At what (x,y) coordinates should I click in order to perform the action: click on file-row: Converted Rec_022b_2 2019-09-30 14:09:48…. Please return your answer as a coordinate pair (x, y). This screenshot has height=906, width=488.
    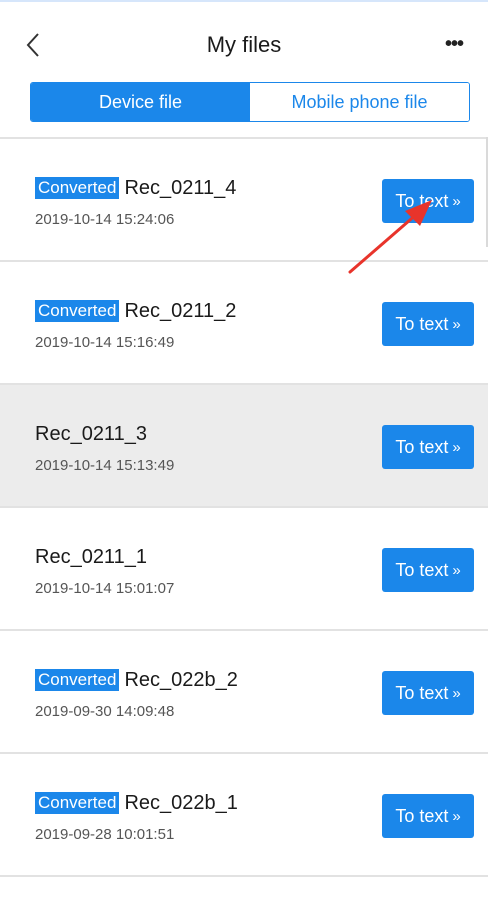
    Looking at the image, I should click on (244, 691).